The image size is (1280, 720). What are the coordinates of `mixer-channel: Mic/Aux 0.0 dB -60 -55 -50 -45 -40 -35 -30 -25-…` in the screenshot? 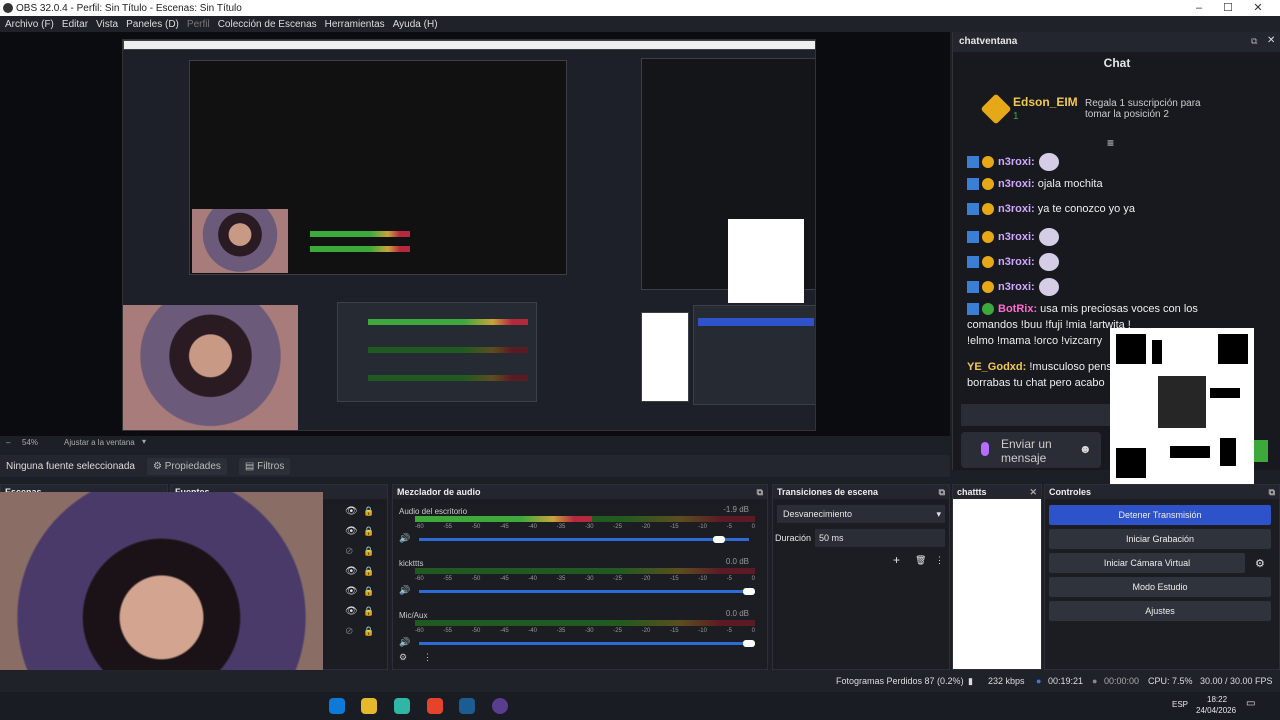 It's located at (579, 628).